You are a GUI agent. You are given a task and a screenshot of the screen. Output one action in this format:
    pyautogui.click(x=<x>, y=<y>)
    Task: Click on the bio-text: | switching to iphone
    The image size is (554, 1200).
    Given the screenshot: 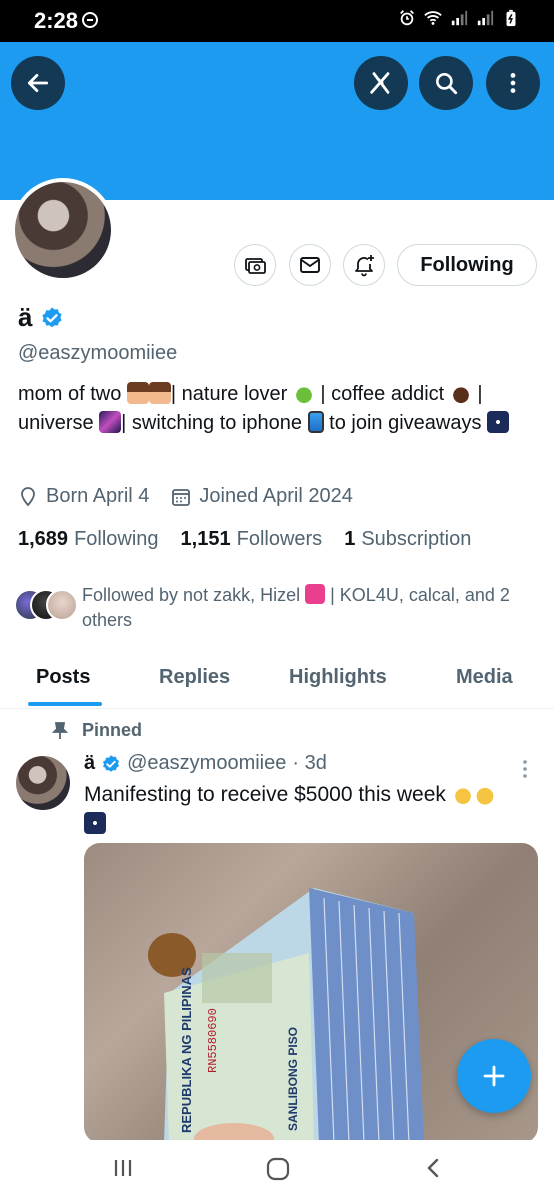 What is the action you would take?
    pyautogui.click(x=212, y=423)
    